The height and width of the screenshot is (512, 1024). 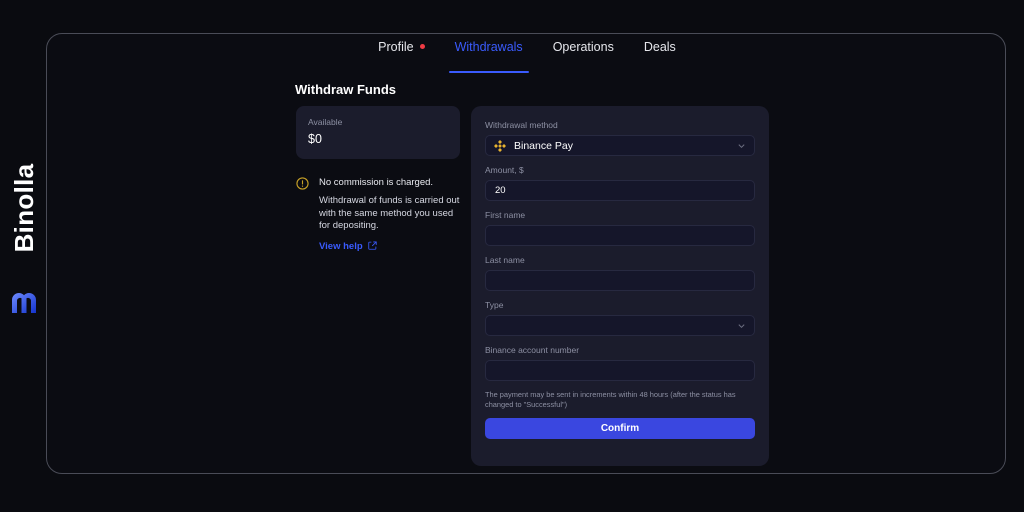 What do you see at coordinates (494, 305) in the screenshot?
I see `type-label: Type` at bounding box center [494, 305].